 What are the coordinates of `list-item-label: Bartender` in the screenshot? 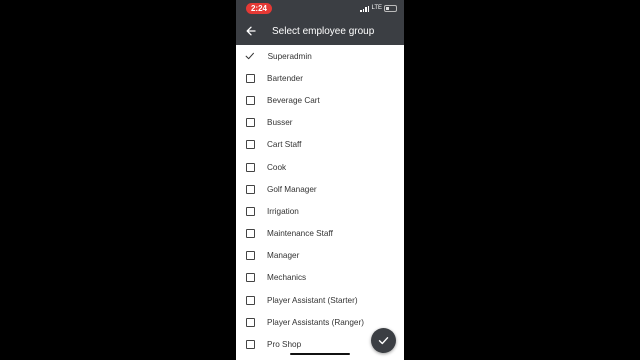 It's located at (285, 78).